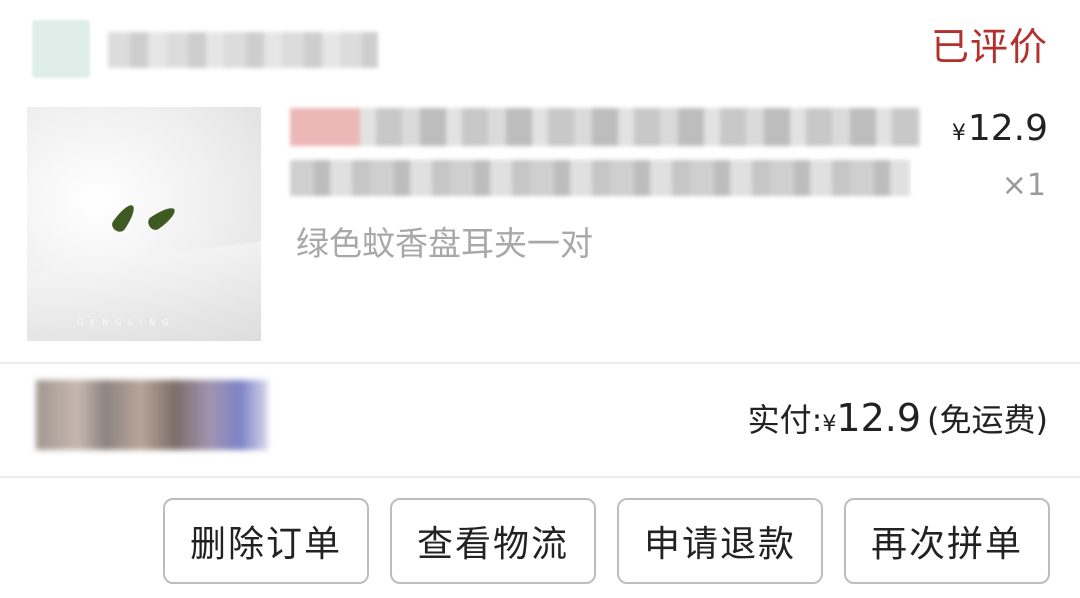 This screenshot has width=1080, height=598. What do you see at coordinates (444, 243) in the screenshot?
I see `product-spec: 绿色蚊香盘耳夹一对` at bounding box center [444, 243].